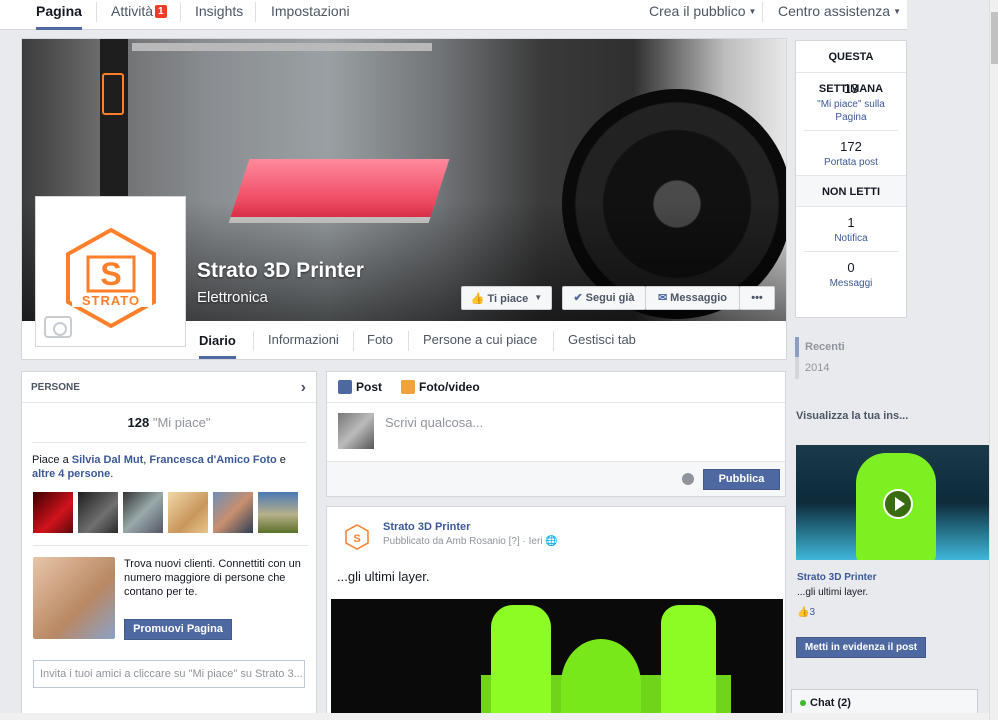  Describe the element at coordinates (836, 577) in the screenshot. I see `video-post-title: Strato 3D Printer` at that location.